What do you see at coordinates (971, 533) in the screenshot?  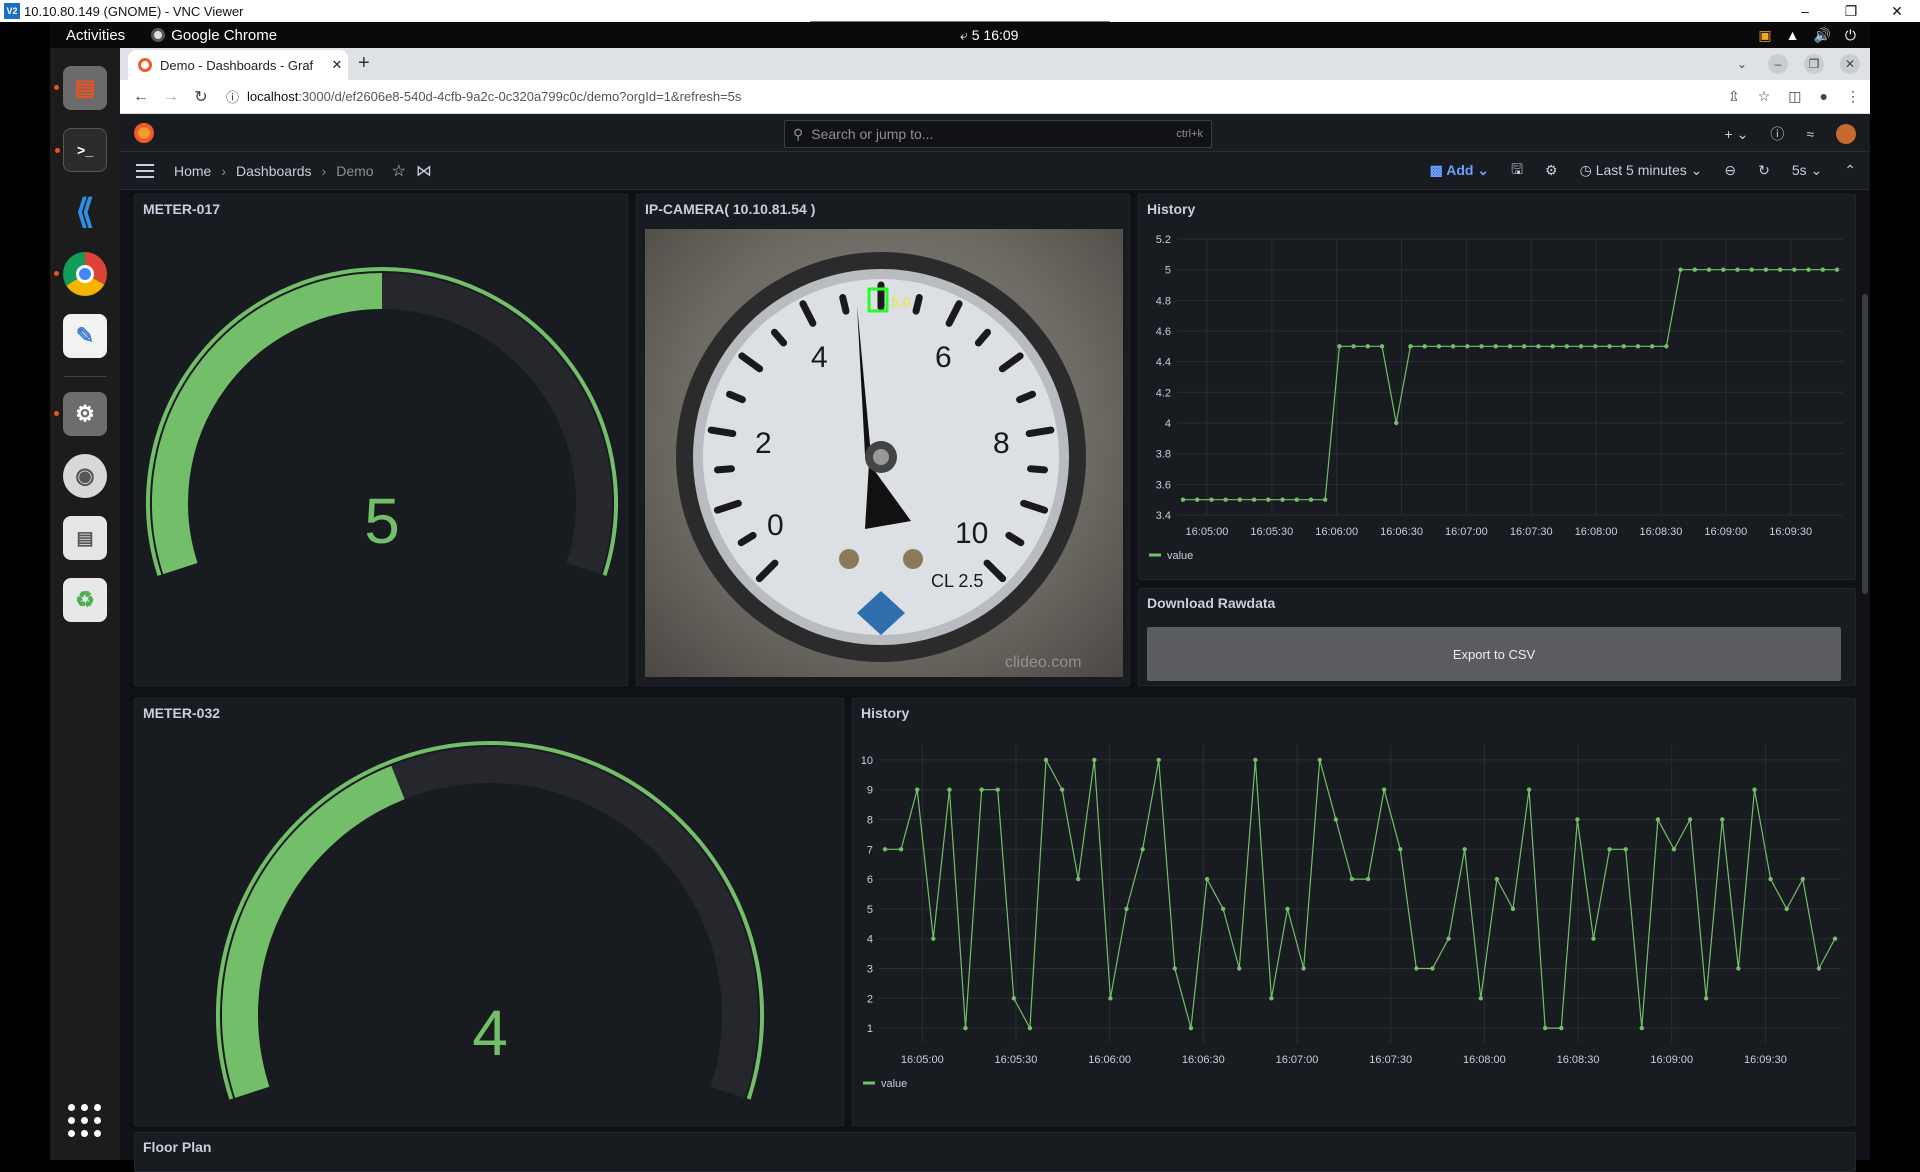 I see `dial-label: 10` at bounding box center [971, 533].